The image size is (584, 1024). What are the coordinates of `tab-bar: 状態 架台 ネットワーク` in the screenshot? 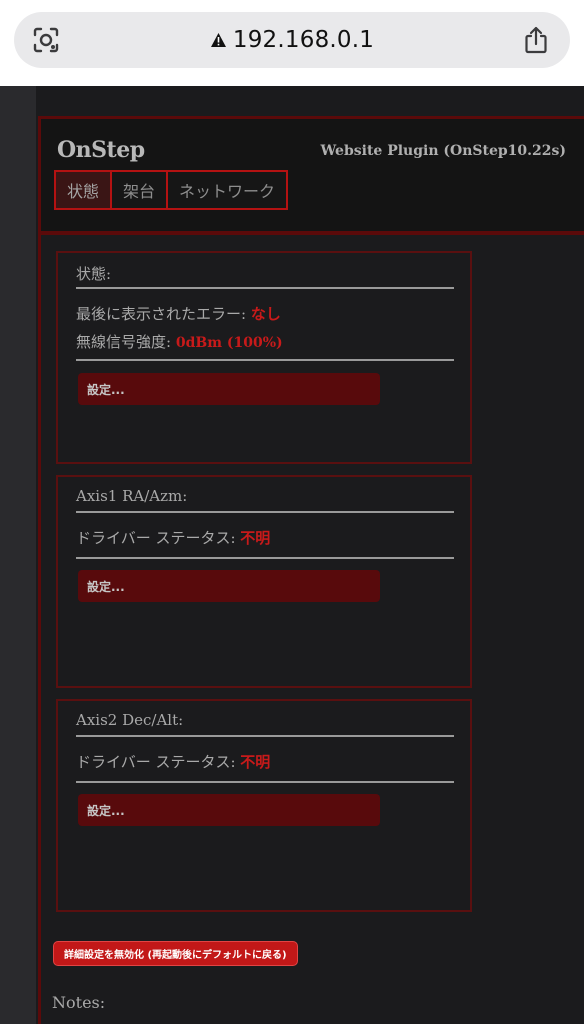 It's located at (171, 190).